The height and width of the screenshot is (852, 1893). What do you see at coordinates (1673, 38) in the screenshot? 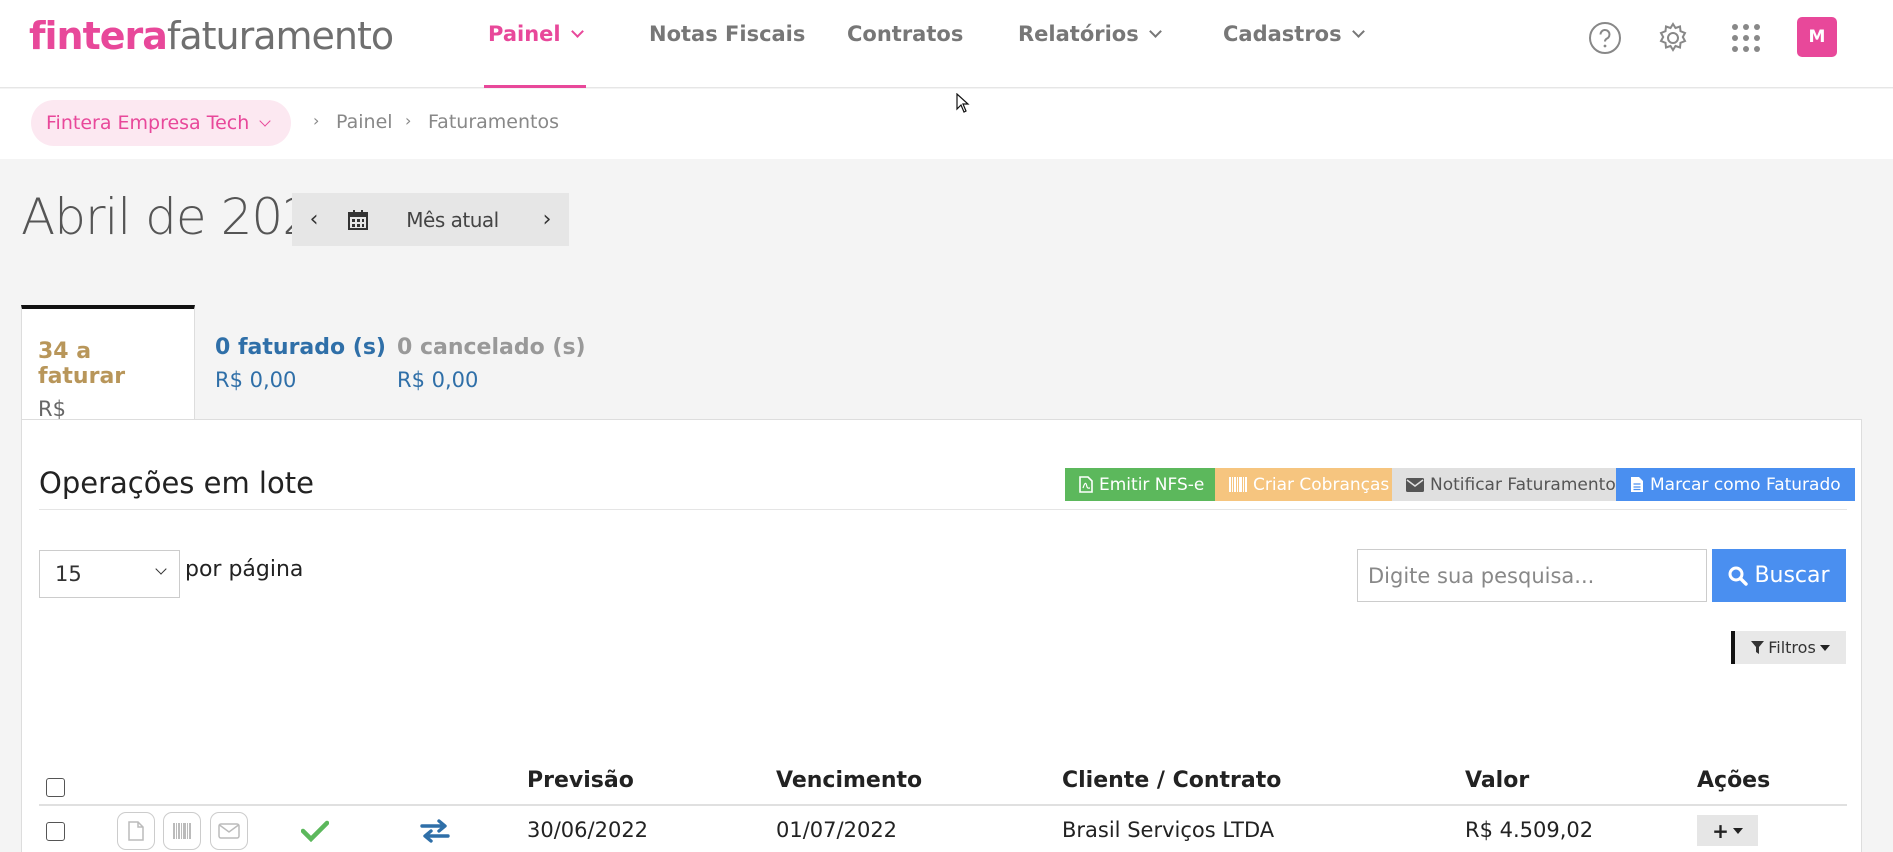
I see `gear-icon` at bounding box center [1673, 38].